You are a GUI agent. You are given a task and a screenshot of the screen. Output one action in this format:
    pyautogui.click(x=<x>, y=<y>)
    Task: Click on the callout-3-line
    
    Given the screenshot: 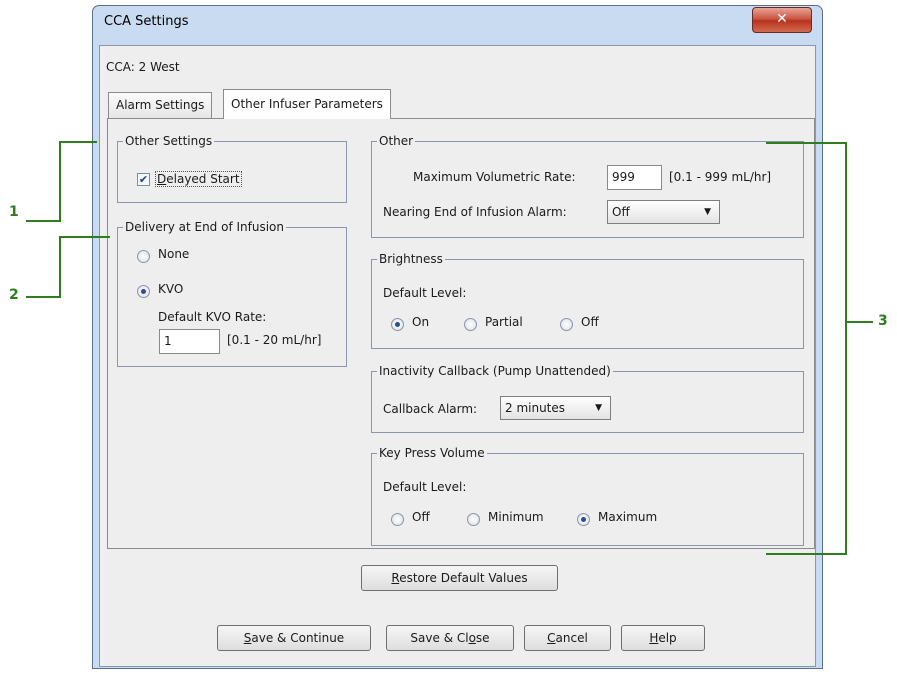 What is the action you would take?
    pyautogui.click(x=806, y=348)
    